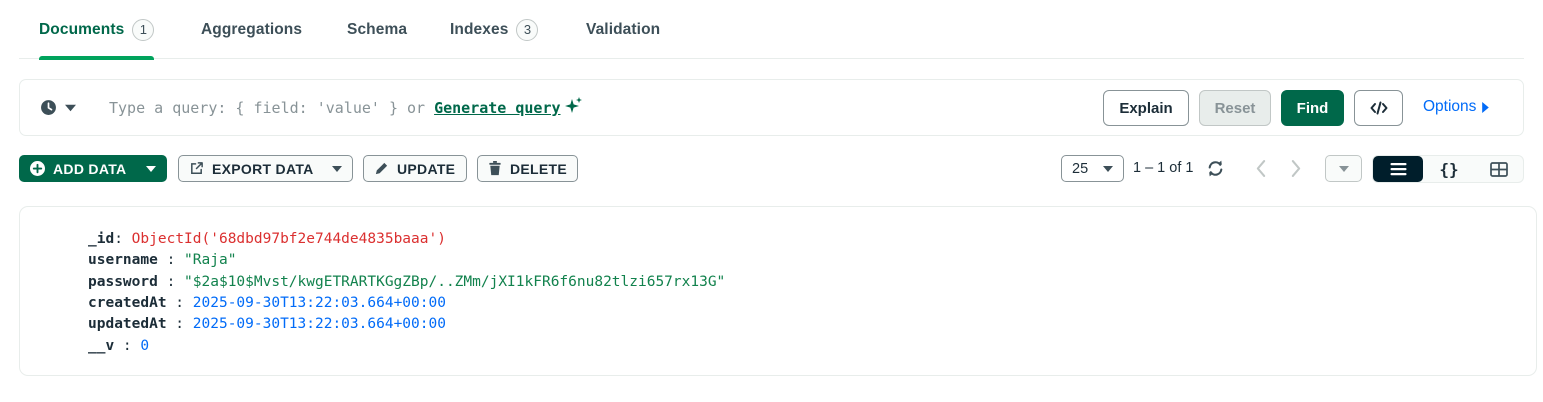 This screenshot has width=1543, height=402. I want to click on tab-validation: Validation, so click(623, 29).